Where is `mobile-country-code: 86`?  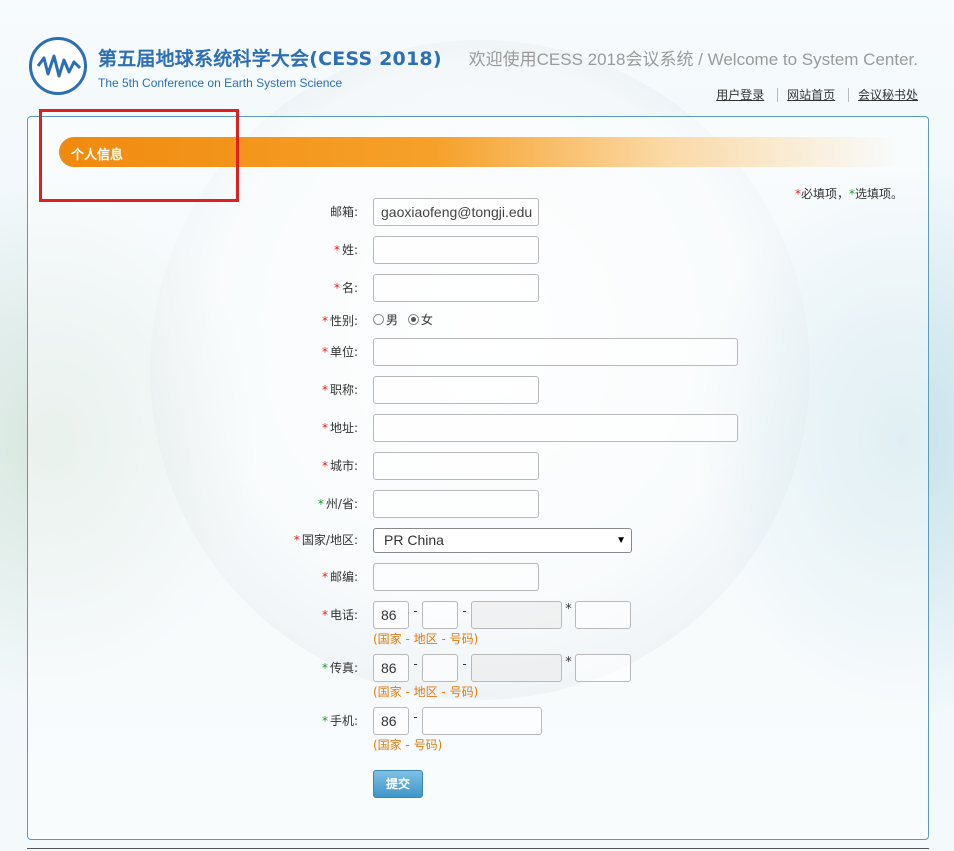 mobile-country-code: 86 is located at coordinates (391, 721).